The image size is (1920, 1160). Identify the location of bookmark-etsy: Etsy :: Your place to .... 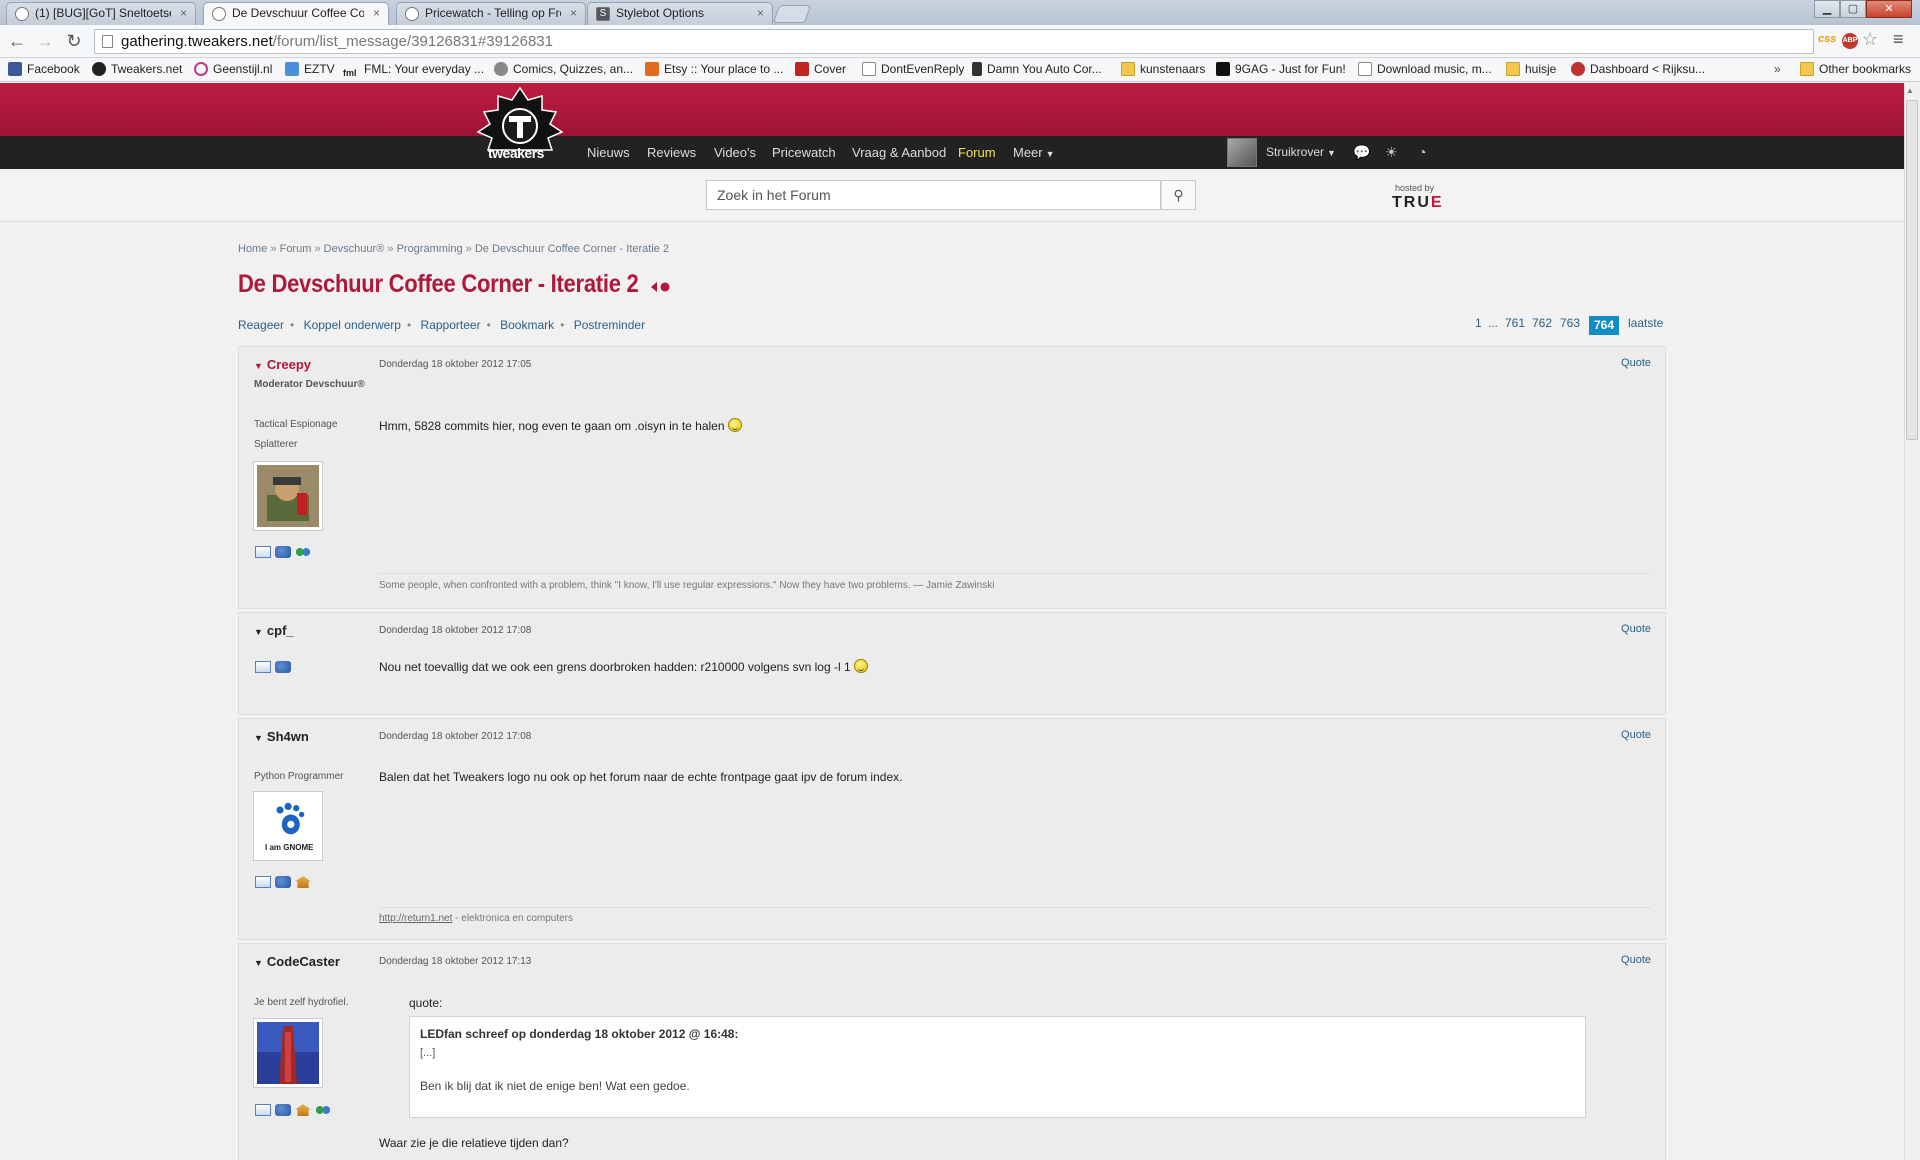
(714, 69).